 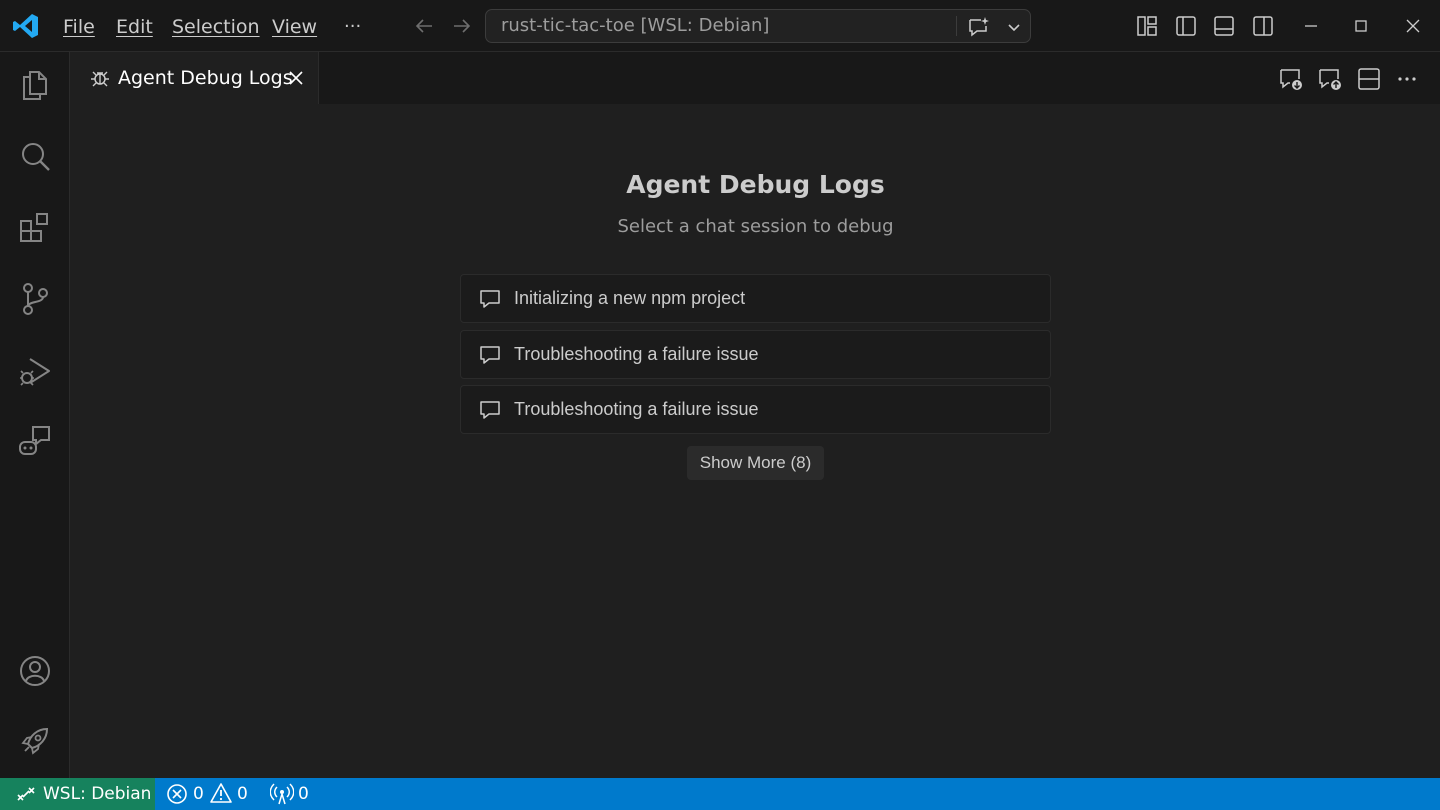 I want to click on toggle-secondary-sidebar-icon, so click(x=1263, y=26).